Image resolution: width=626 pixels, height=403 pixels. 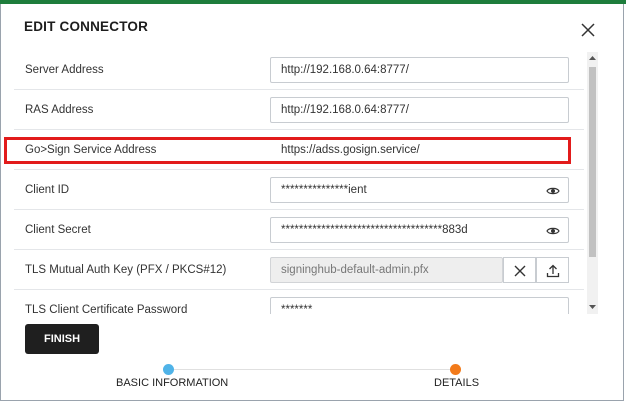 I want to click on clear-file-button, so click(x=519, y=270).